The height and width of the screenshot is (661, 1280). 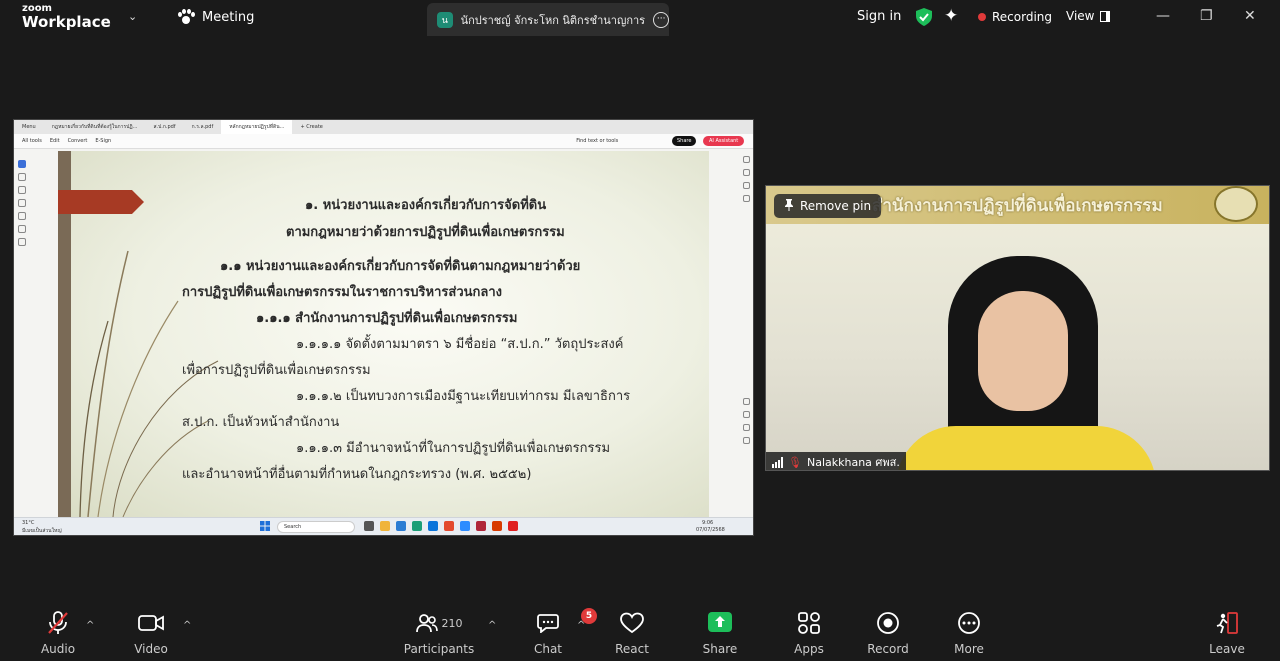 What do you see at coordinates (22, 229) in the screenshot?
I see `text-tool-icon` at bounding box center [22, 229].